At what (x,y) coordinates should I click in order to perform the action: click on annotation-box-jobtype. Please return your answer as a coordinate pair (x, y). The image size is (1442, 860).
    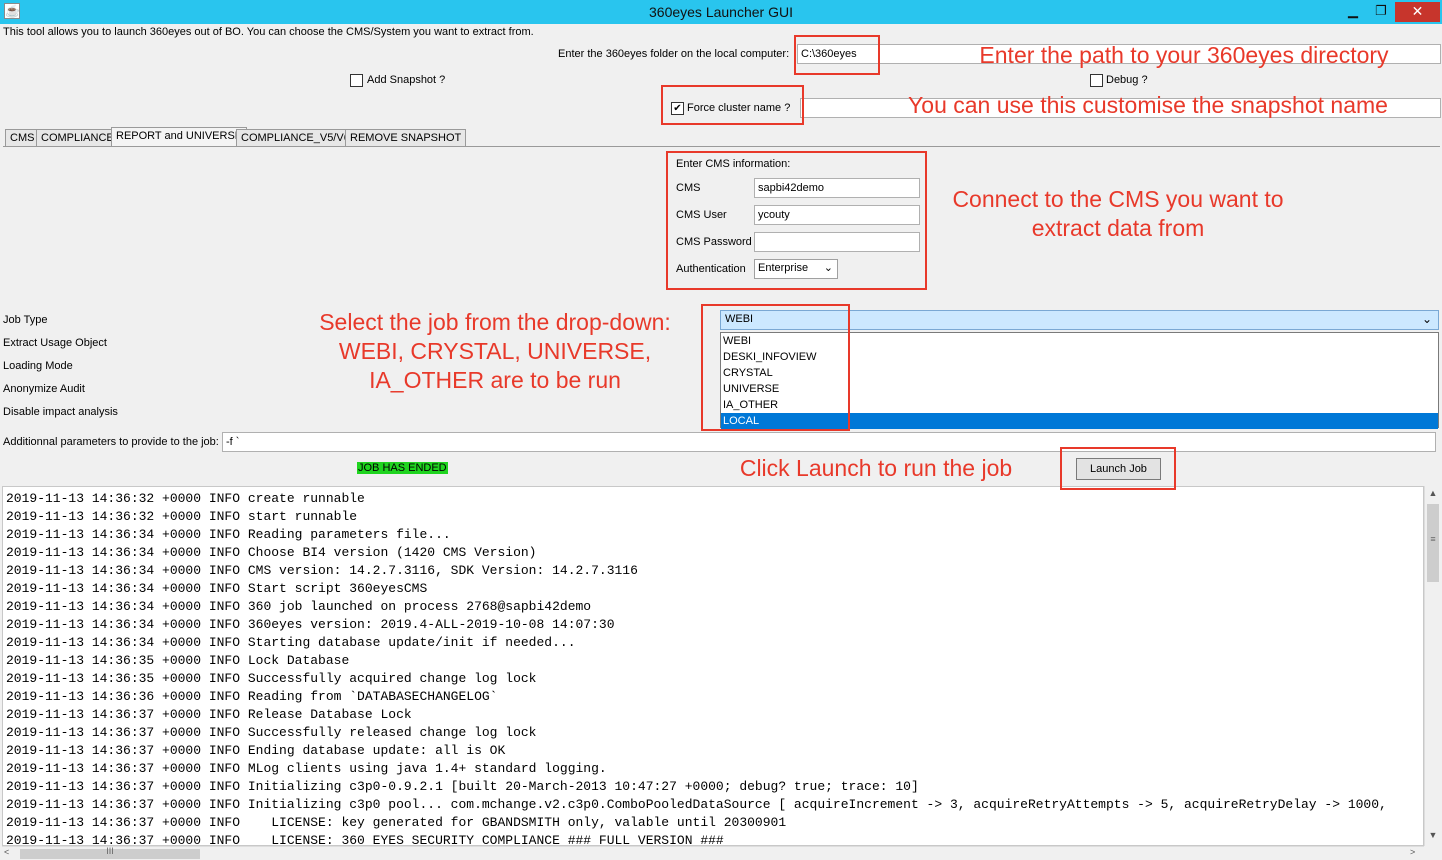
    Looking at the image, I should click on (775, 367).